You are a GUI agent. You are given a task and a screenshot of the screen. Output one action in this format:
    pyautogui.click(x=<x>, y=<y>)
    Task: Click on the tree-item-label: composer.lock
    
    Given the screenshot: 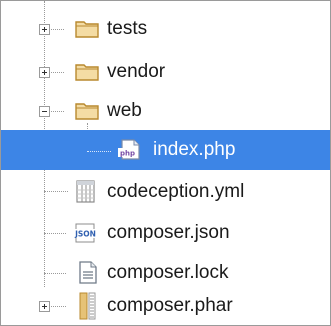 What is the action you would take?
    pyautogui.click(x=168, y=272)
    